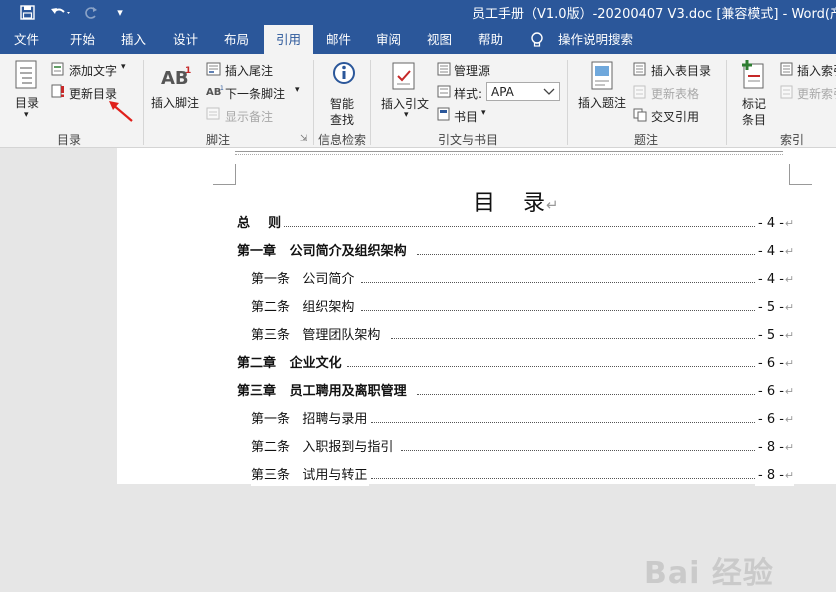 The width and height of the screenshot is (836, 592). What do you see at coordinates (444, 70) in the screenshot?
I see `manage-sources-icon` at bounding box center [444, 70].